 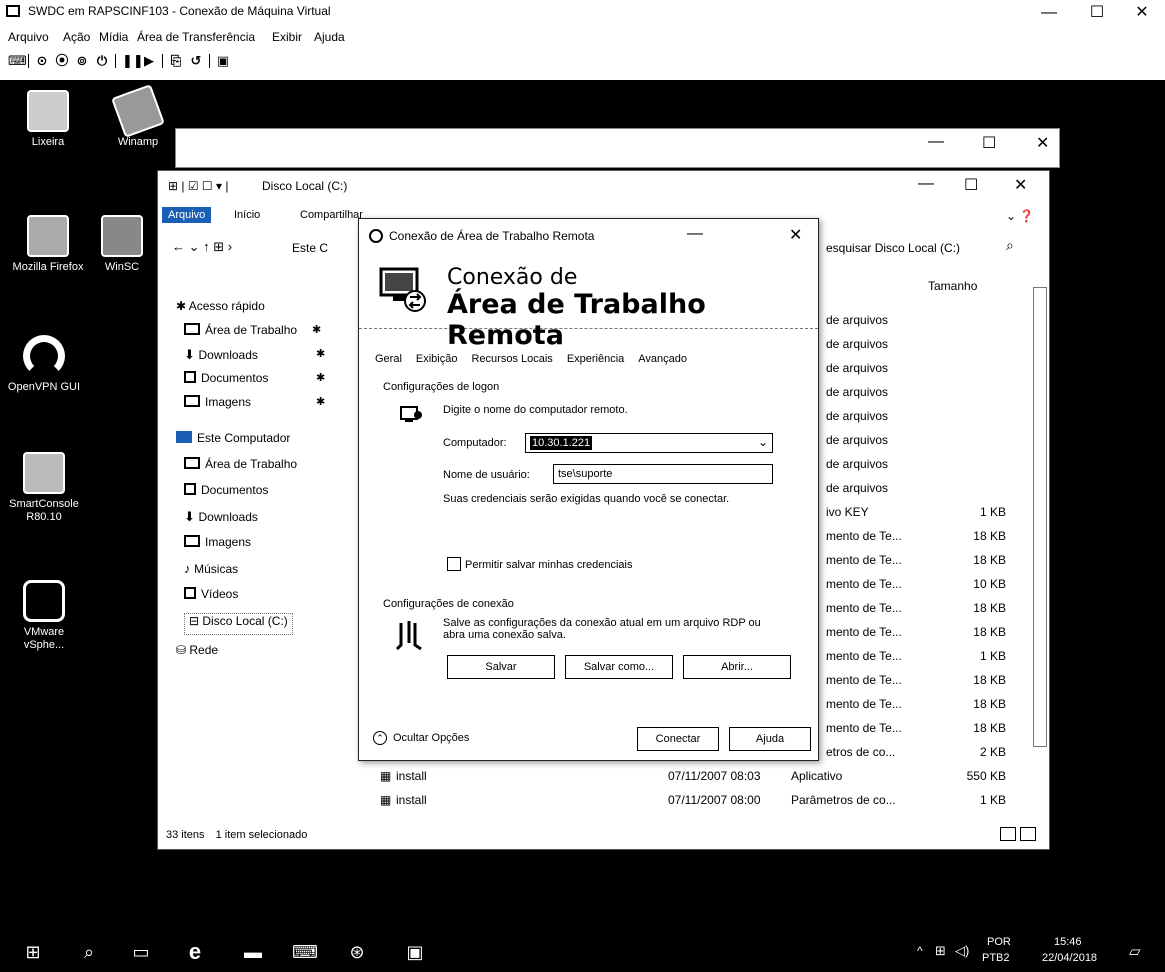 I want to click on ctrl-alt-del-icon: ⌨, so click(x=17, y=61).